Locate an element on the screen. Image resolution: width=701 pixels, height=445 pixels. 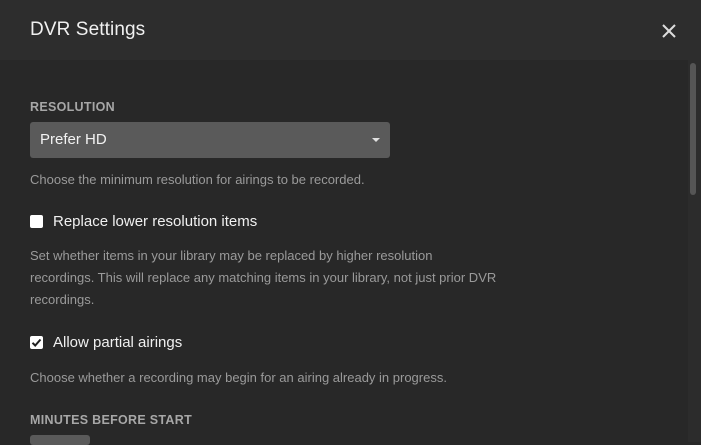
partial-airings-checkbox is located at coordinates (36, 342).